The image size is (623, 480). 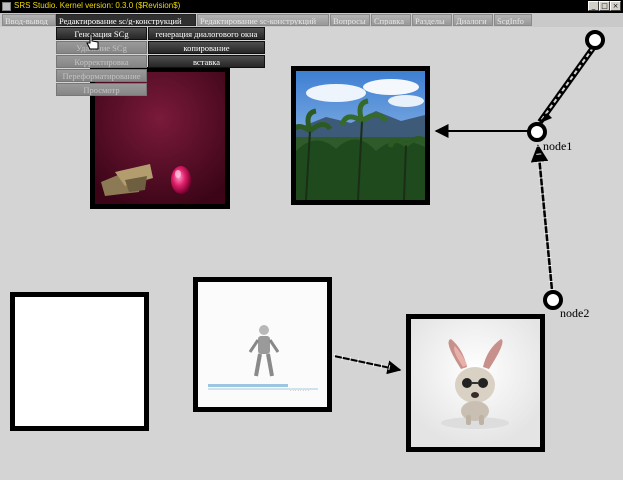 I want to click on submenu-item-copy: копирование, so click(x=206, y=47).